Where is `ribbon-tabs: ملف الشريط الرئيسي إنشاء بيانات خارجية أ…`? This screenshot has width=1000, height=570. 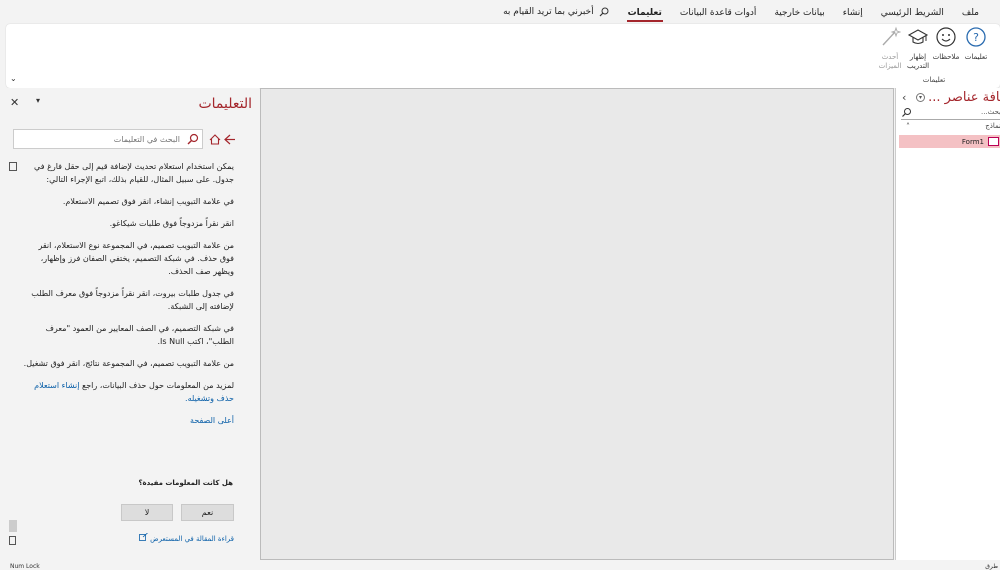
ribbon-tabs: ملف الشريط الرئيسي إنشاء بيانات خارجية أ… is located at coordinates (500, 12).